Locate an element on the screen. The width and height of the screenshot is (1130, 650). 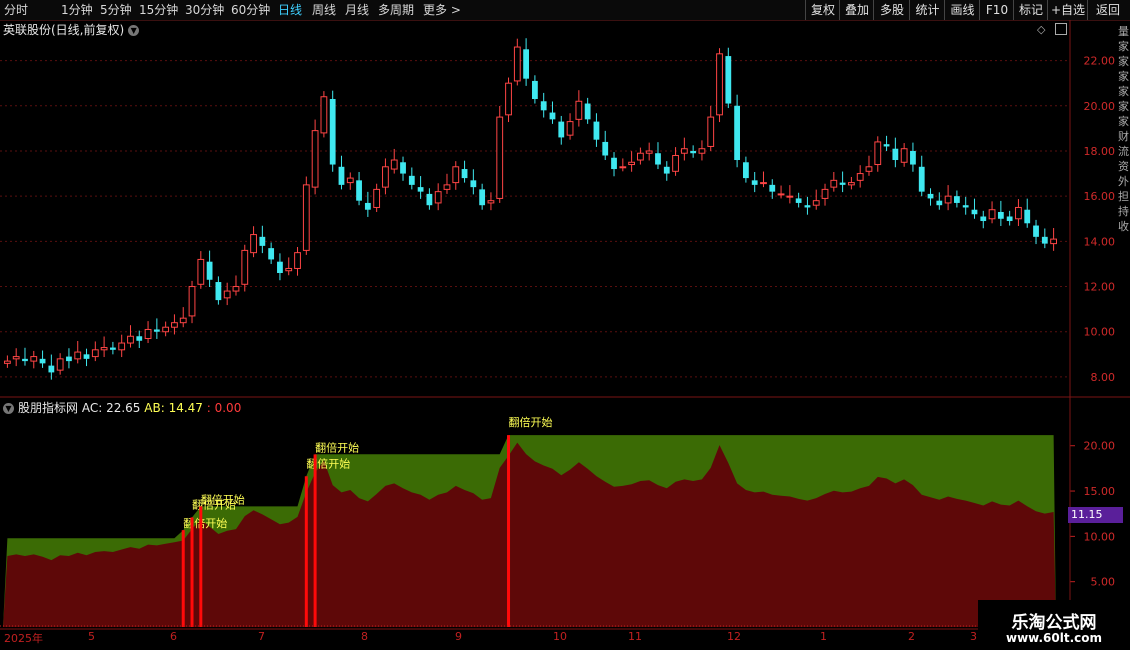
indicator-ab-value: AB: 14.47 is located at coordinates (173, 408).